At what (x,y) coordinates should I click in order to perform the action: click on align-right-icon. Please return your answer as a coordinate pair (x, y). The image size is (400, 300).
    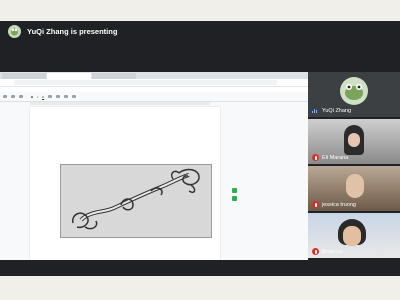
    Looking at the image, I should click on (66, 96).